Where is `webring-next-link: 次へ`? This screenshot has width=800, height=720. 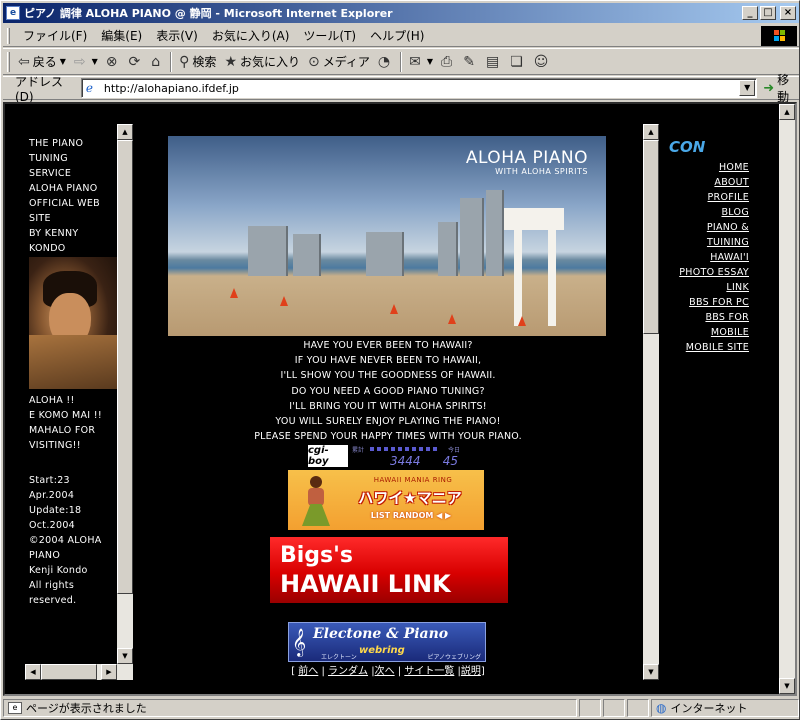 webring-next-link: 次へ is located at coordinates (385, 671).